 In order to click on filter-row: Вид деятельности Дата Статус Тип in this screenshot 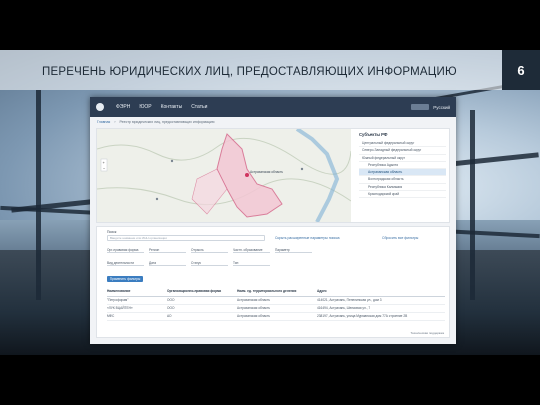, I will do `click(217, 263)`.